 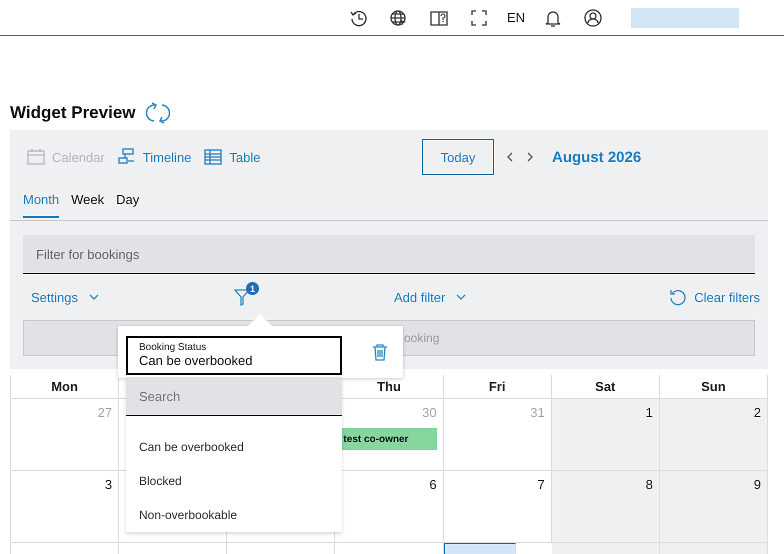 What do you see at coordinates (597, 157) in the screenshot?
I see `period-label: August 2026` at bounding box center [597, 157].